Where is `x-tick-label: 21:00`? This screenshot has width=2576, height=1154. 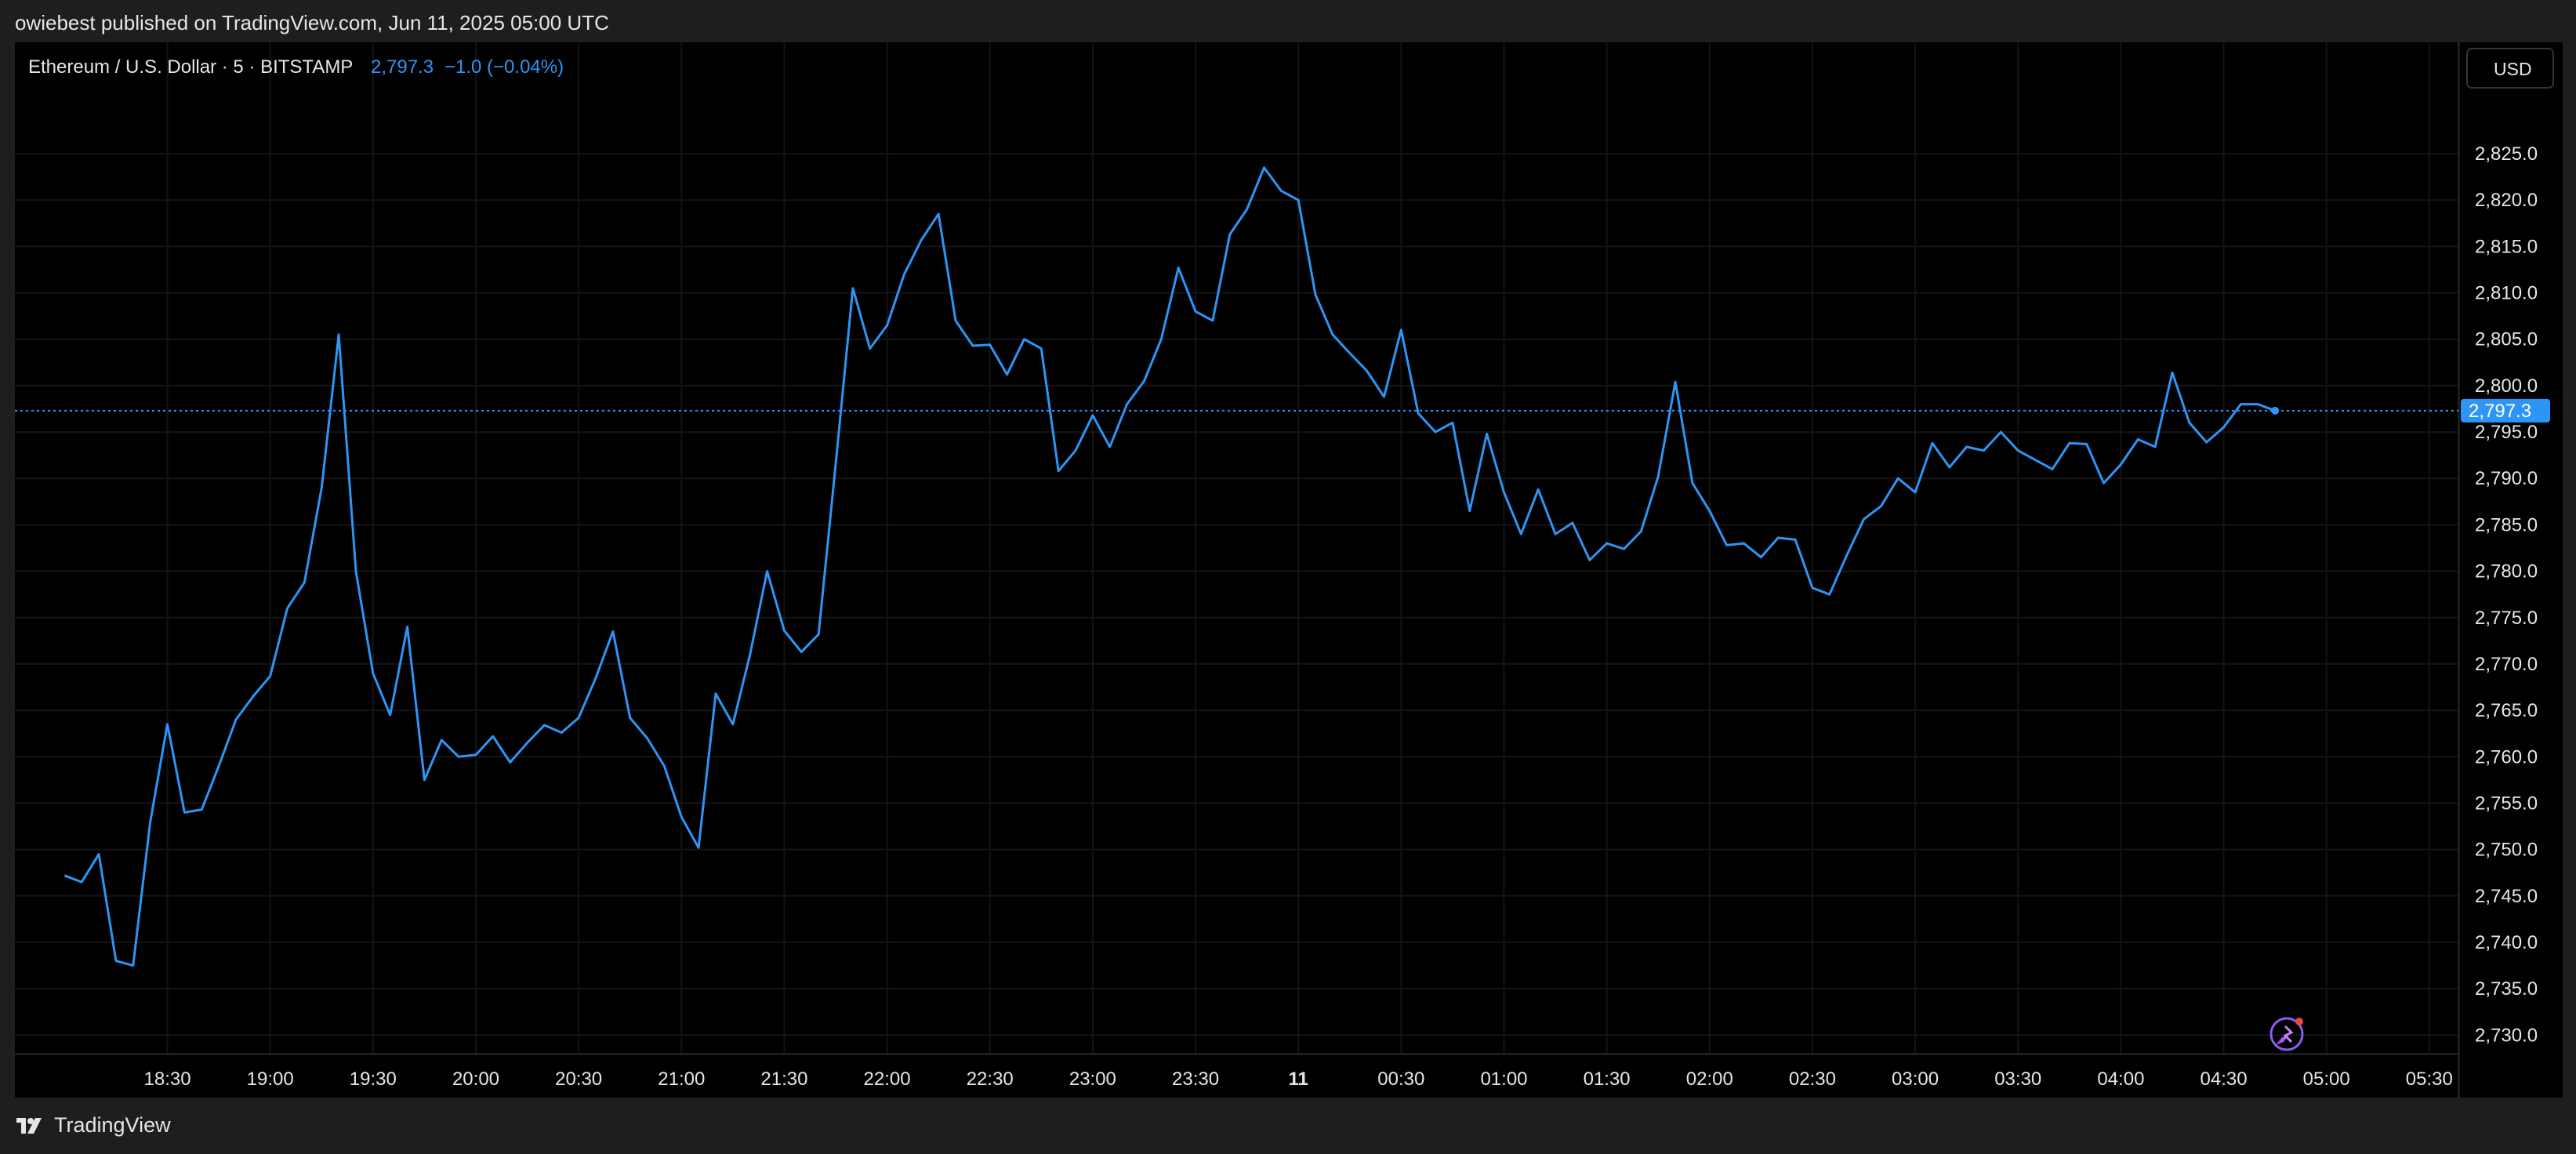 x-tick-label: 21:00 is located at coordinates (682, 1079).